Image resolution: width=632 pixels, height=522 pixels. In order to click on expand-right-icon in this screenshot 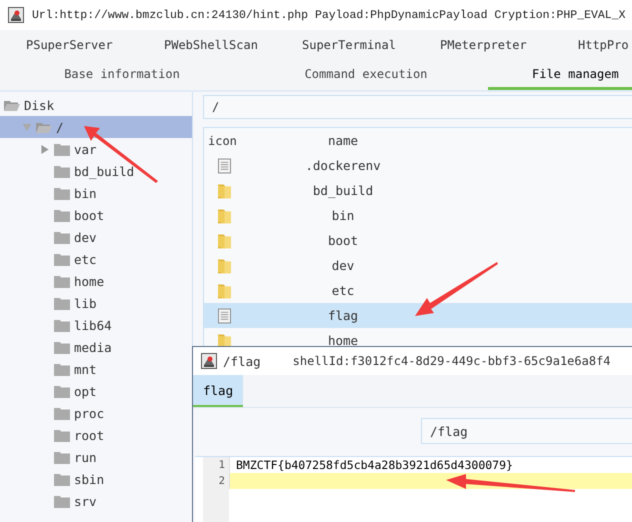, I will do `click(45, 149)`.